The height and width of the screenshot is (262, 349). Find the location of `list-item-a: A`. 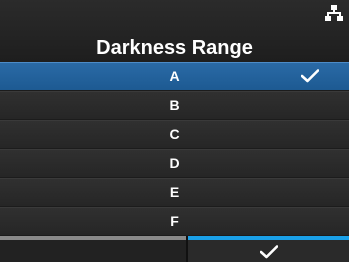

list-item-a: A is located at coordinates (174, 76).